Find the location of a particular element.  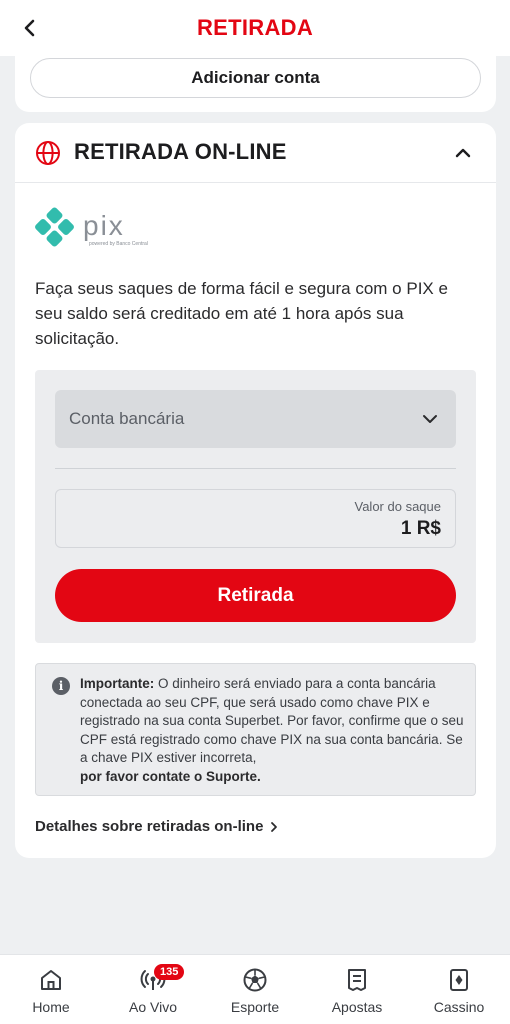

live-count-badge: 135 is located at coordinates (169, 972).